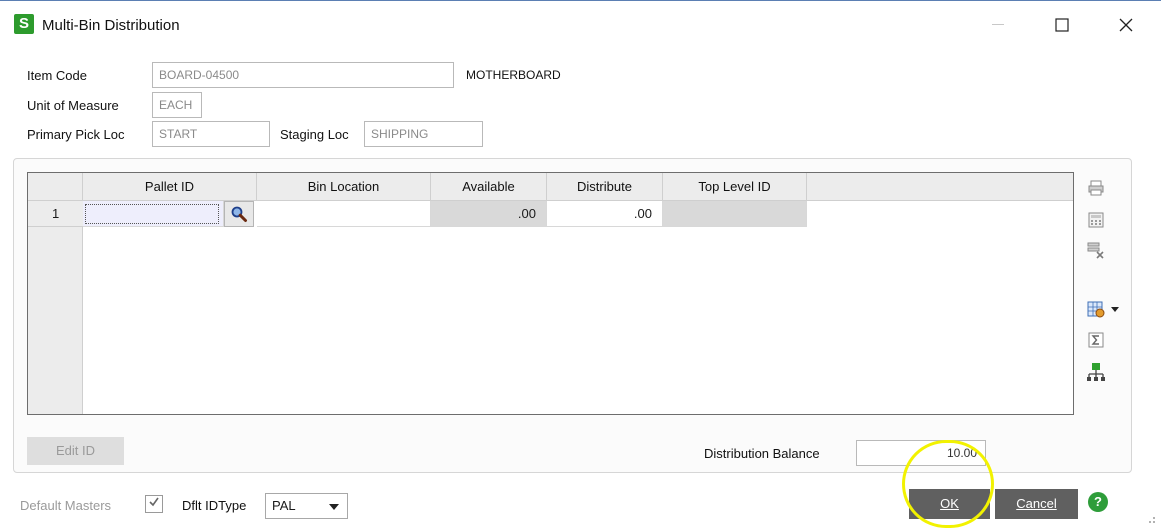  I want to click on uom-label: Unit of Measure, so click(73, 105).